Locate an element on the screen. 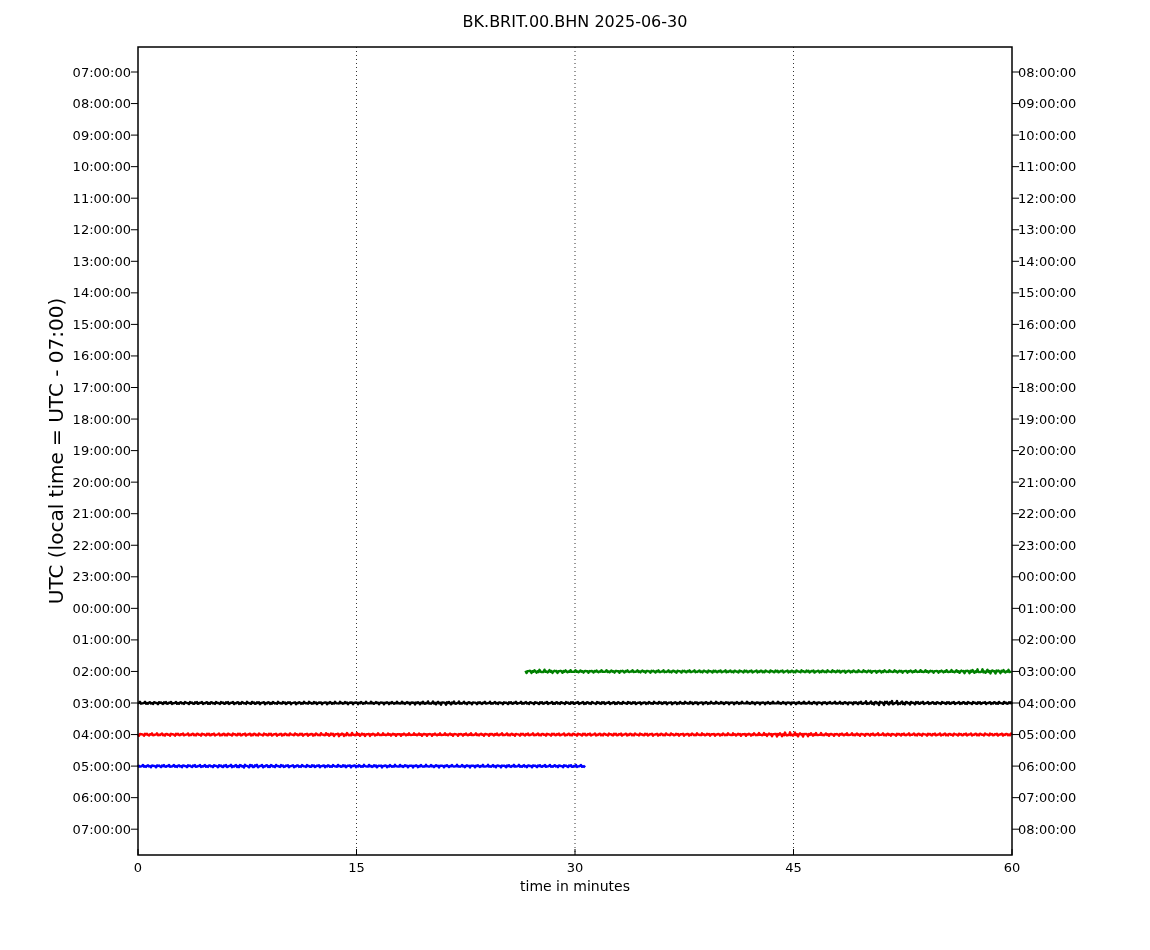  tick-label: 30 is located at coordinates (575, 867).